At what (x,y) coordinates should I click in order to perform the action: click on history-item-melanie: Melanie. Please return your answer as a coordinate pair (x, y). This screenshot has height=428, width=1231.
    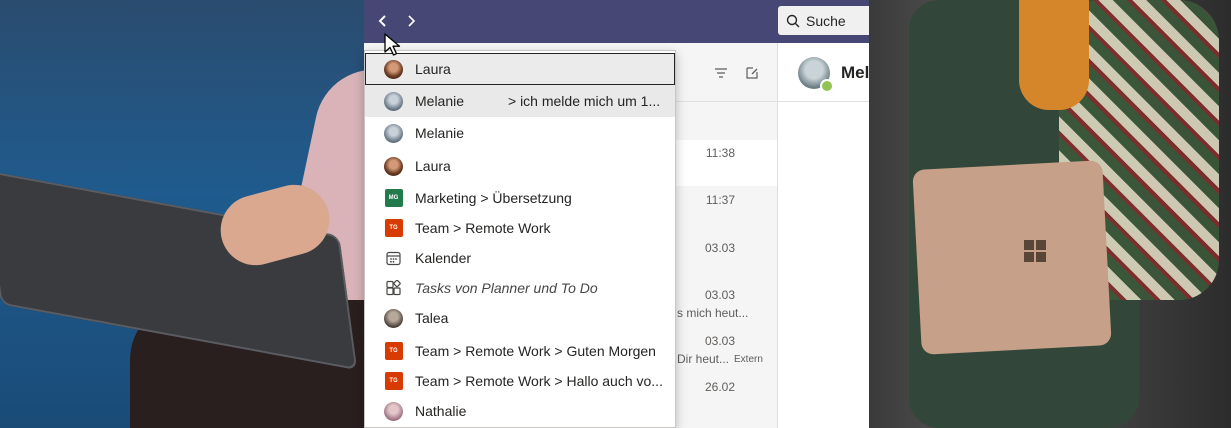
    Looking at the image, I should click on (520, 133).